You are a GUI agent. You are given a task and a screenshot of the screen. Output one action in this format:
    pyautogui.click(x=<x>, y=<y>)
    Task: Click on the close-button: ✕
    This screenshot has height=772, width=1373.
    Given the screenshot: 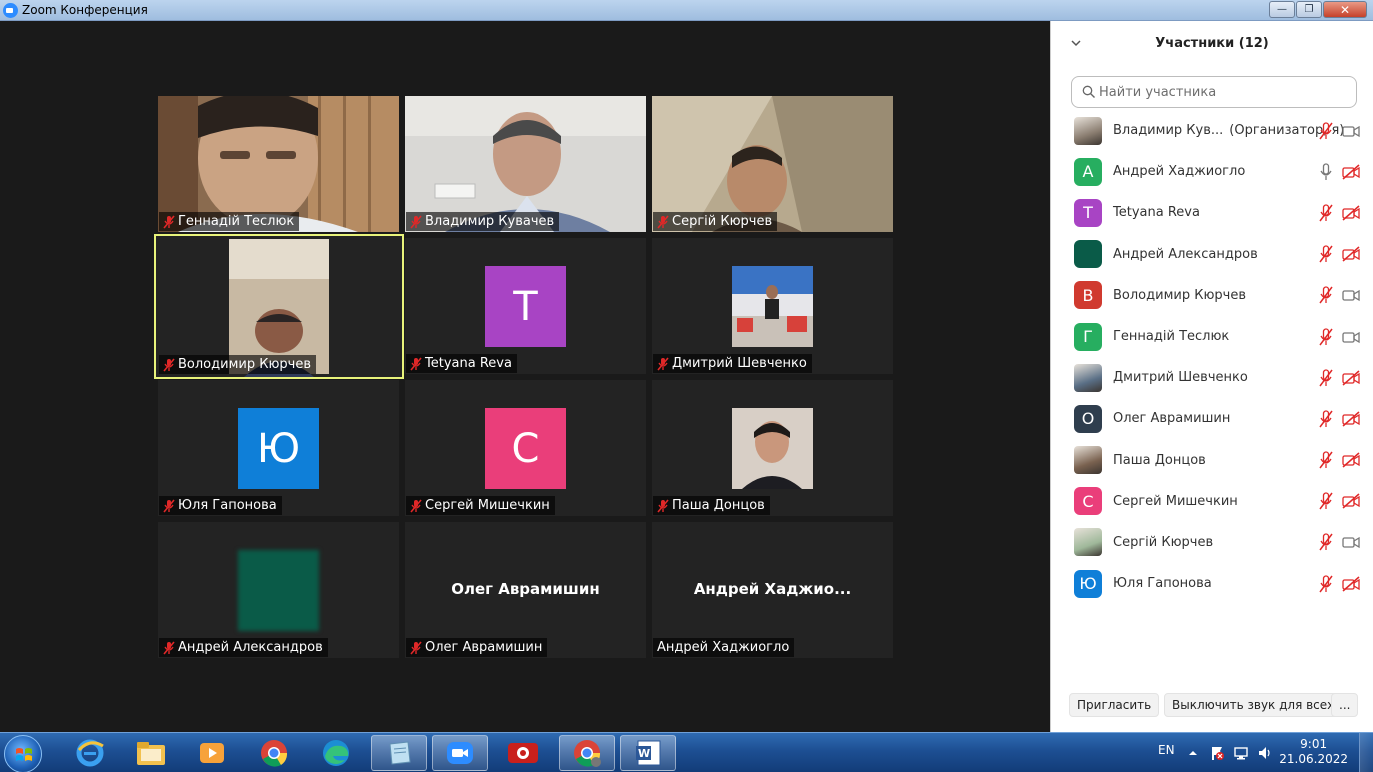 What is the action you would take?
    pyautogui.click(x=1345, y=9)
    